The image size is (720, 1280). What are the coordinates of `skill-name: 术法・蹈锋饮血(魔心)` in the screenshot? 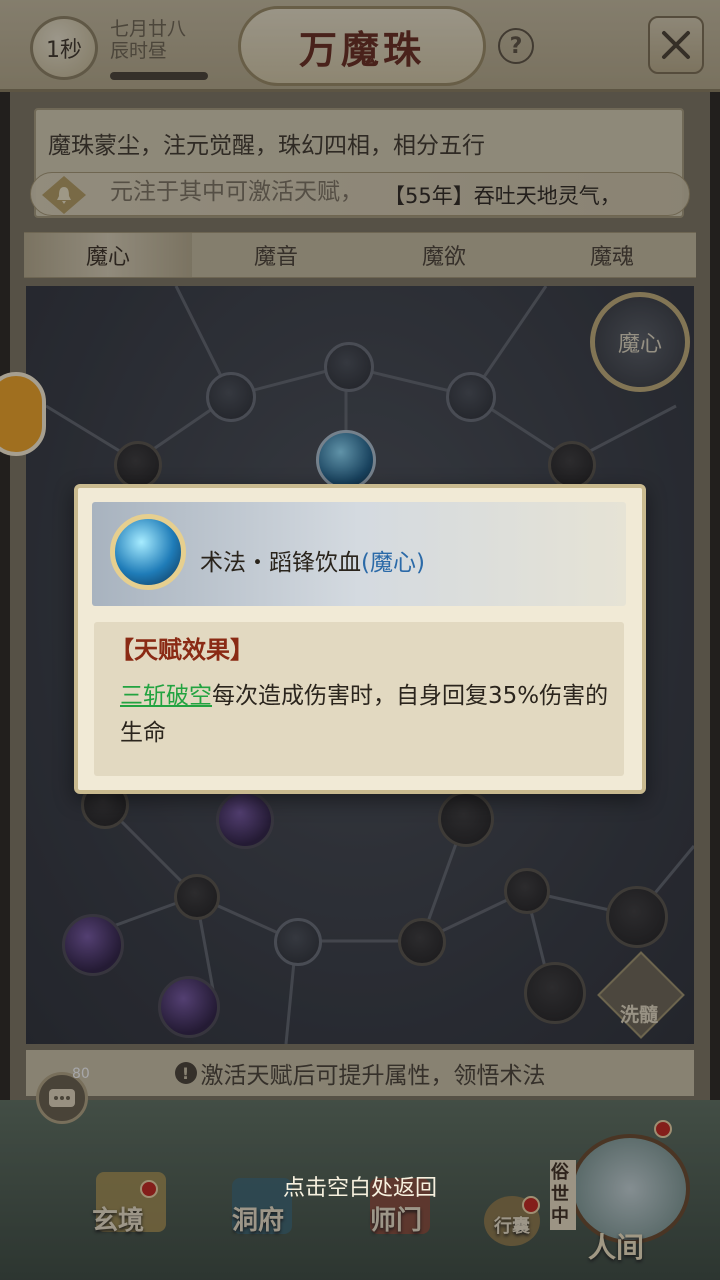 It's located at (312, 560).